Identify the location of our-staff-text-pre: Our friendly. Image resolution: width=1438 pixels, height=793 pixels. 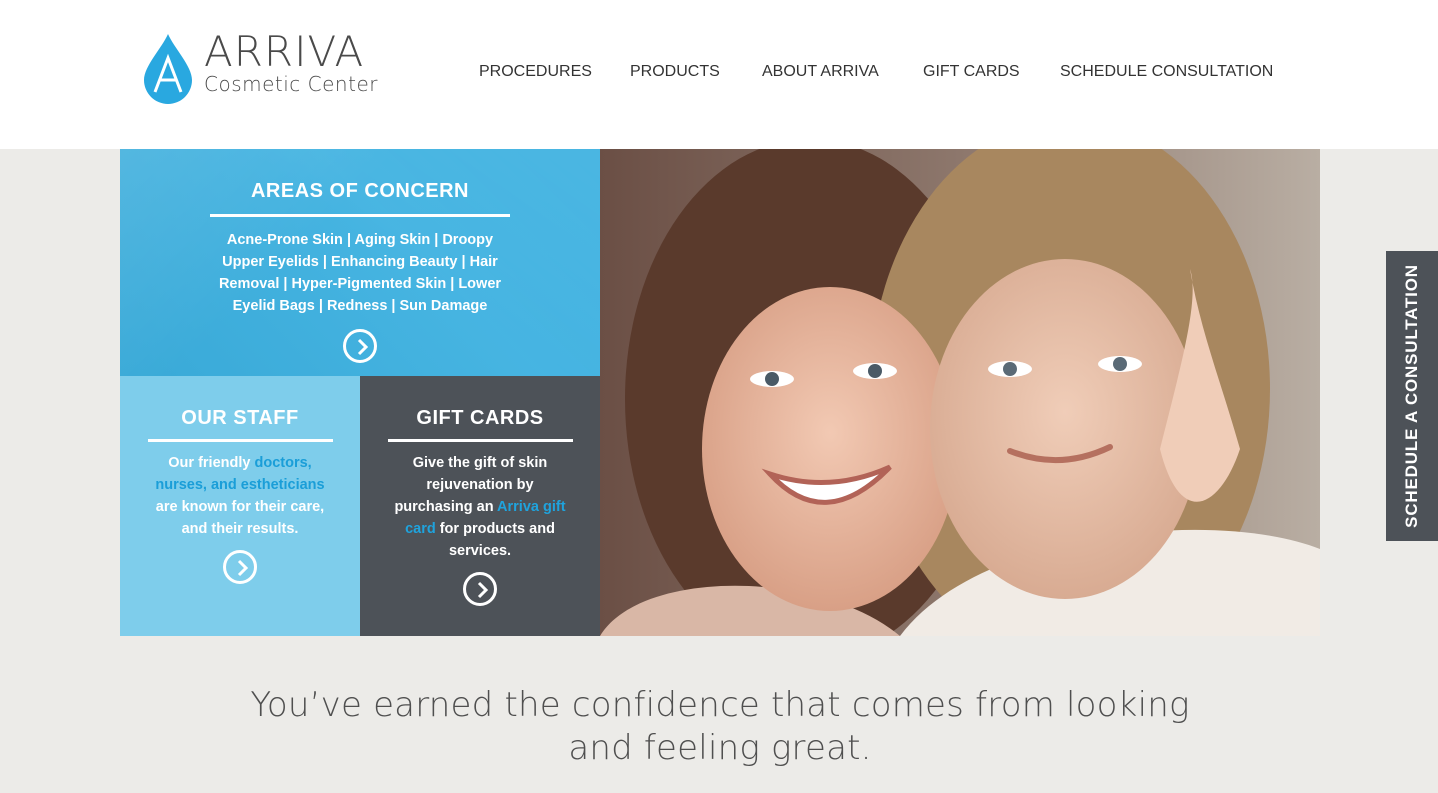
(211, 463).